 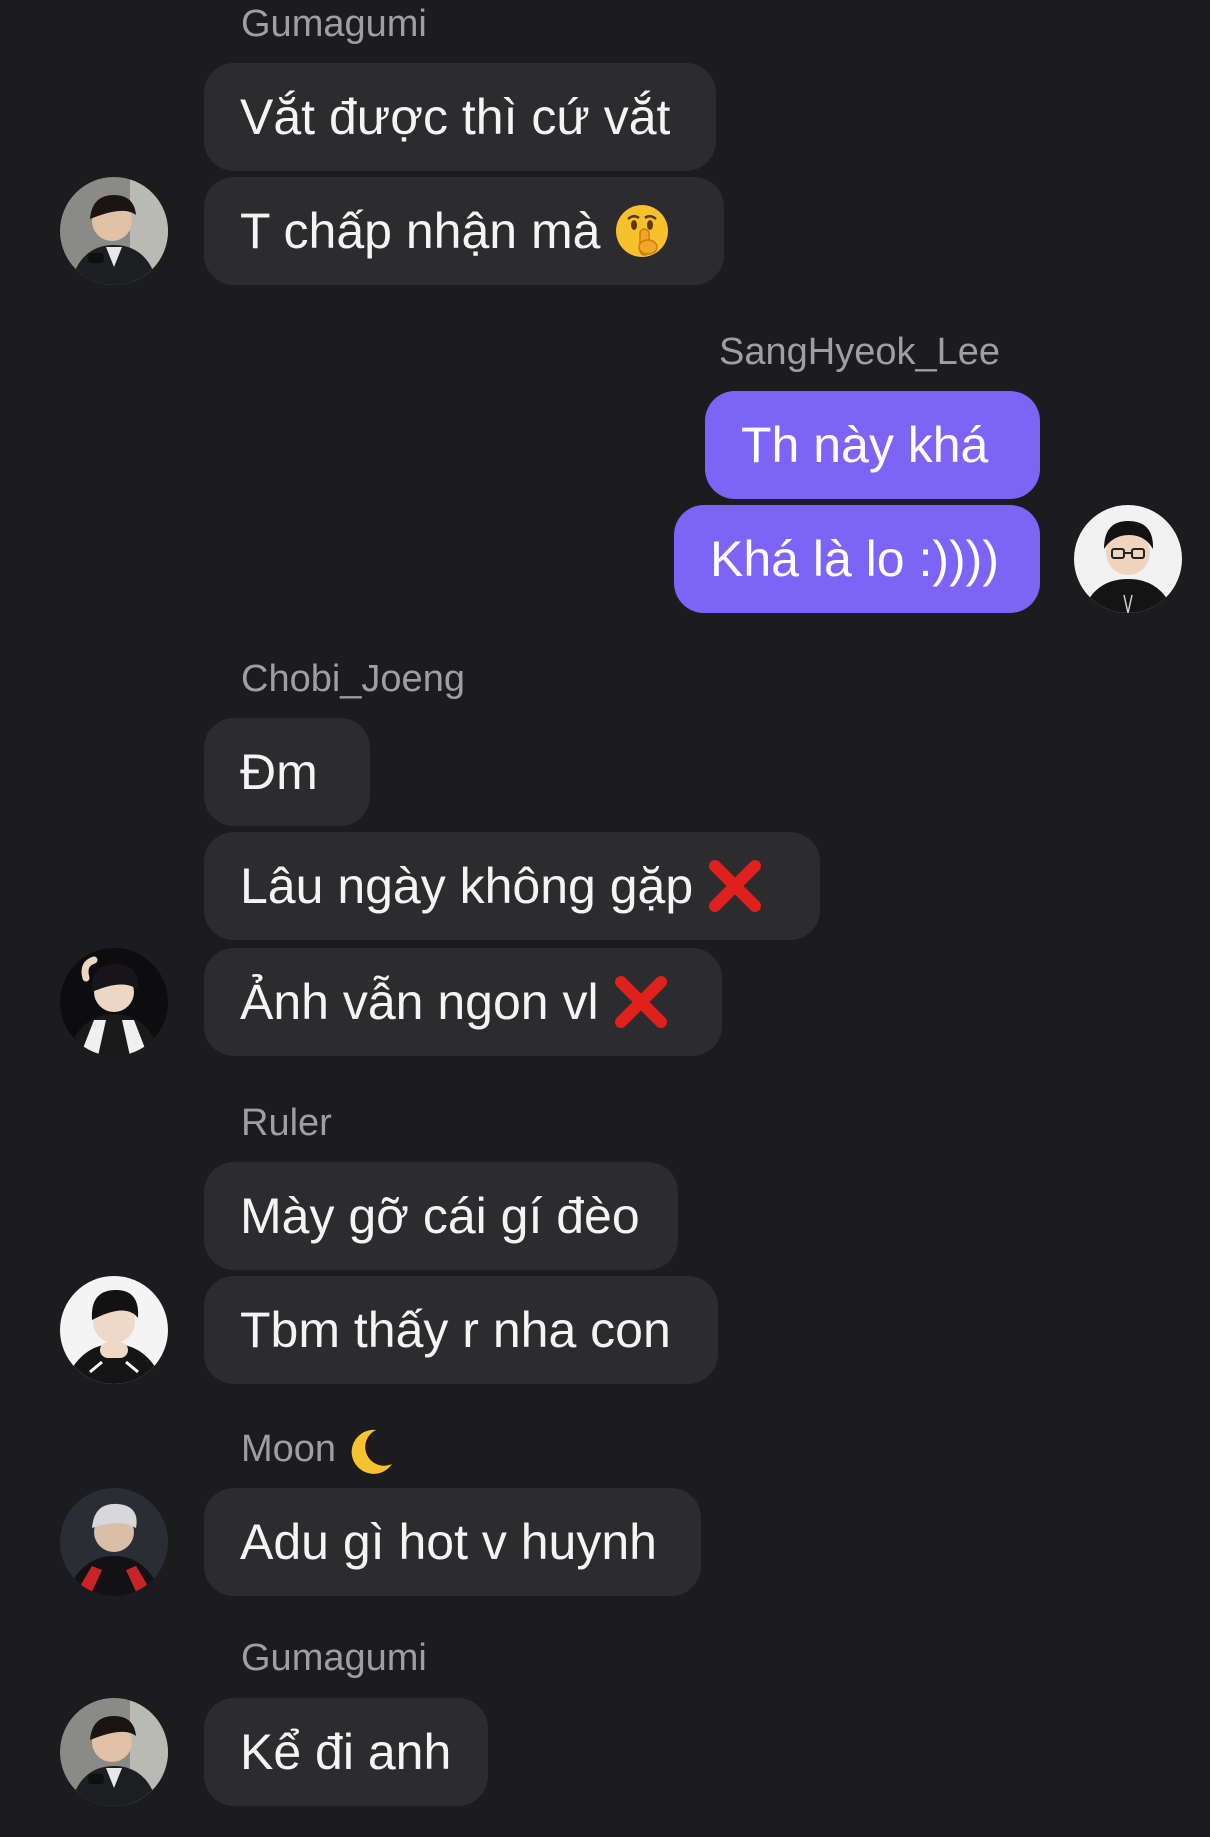 What do you see at coordinates (455, 1330) in the screenshot?
I see `message-text: Tbm thấy r nha con` at bounding box center [455, 1330].